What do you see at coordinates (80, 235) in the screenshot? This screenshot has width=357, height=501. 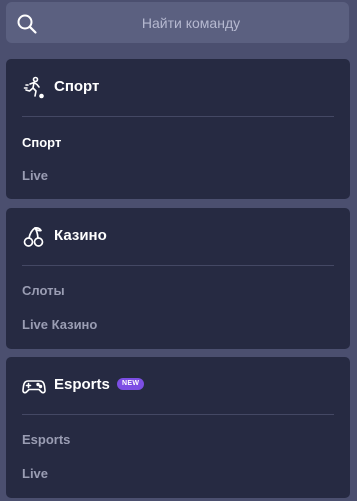 I see `section-title: Казино` at bounding box center [80, 235].